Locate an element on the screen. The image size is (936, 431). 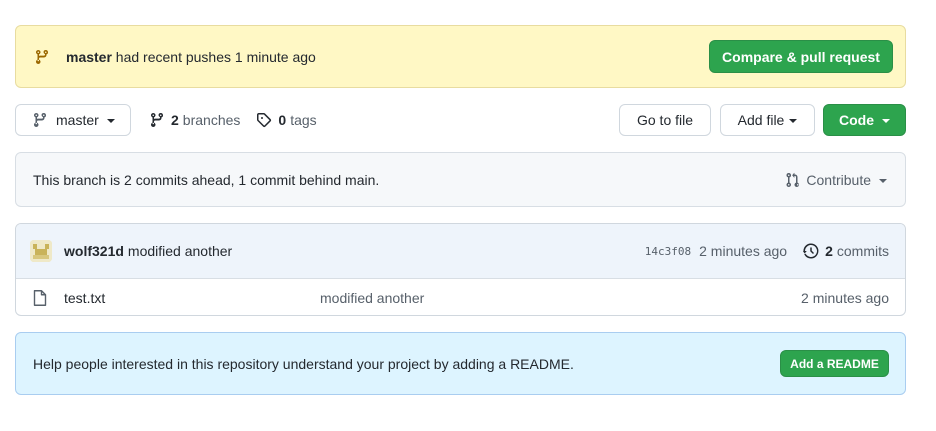
commit-history-link: 2 commits is located at coordinates (846, 251).